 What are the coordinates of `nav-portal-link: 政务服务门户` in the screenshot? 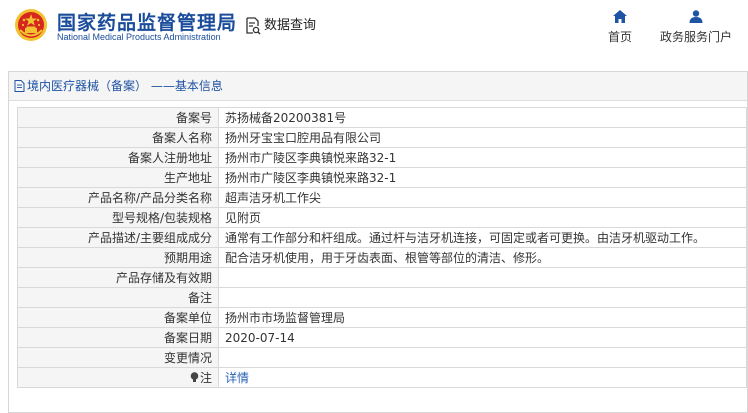 It's located at (696, 27).